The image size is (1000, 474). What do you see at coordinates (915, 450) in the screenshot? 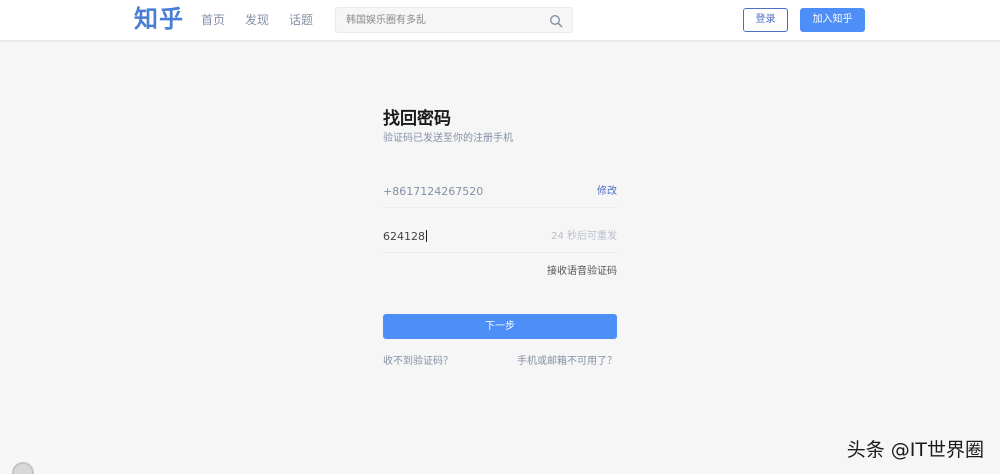
I see `watermark: 头条 @IT世界圈` at bounding box center [915, 450].